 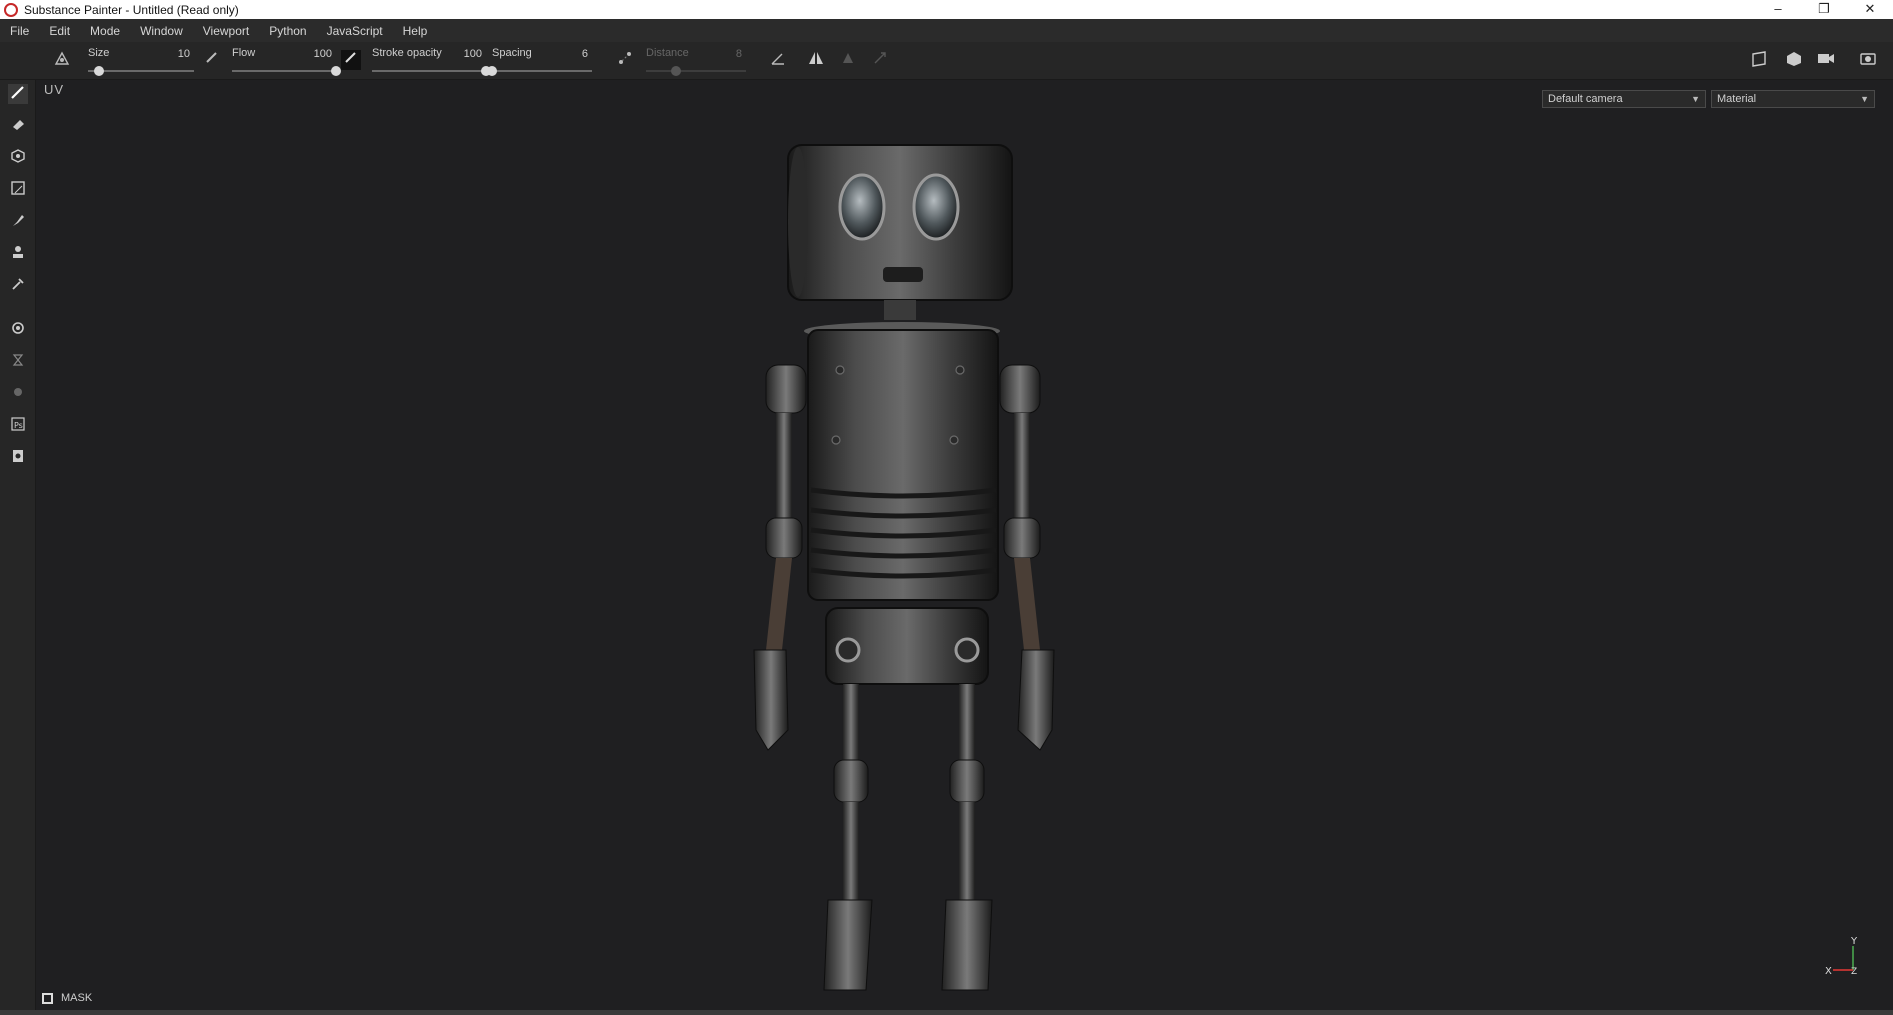 I want to click on restore-button: ❐, so click(x=1824, y=9).